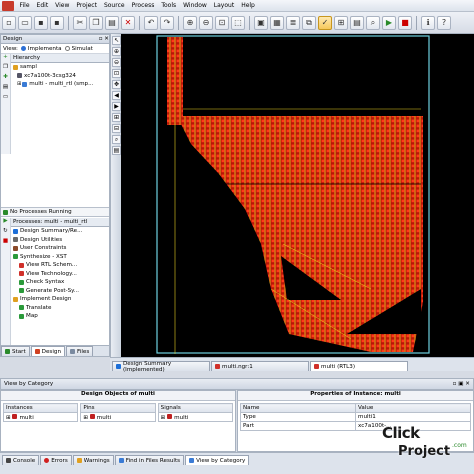  I want to click on run-icon, so click(5, 212).